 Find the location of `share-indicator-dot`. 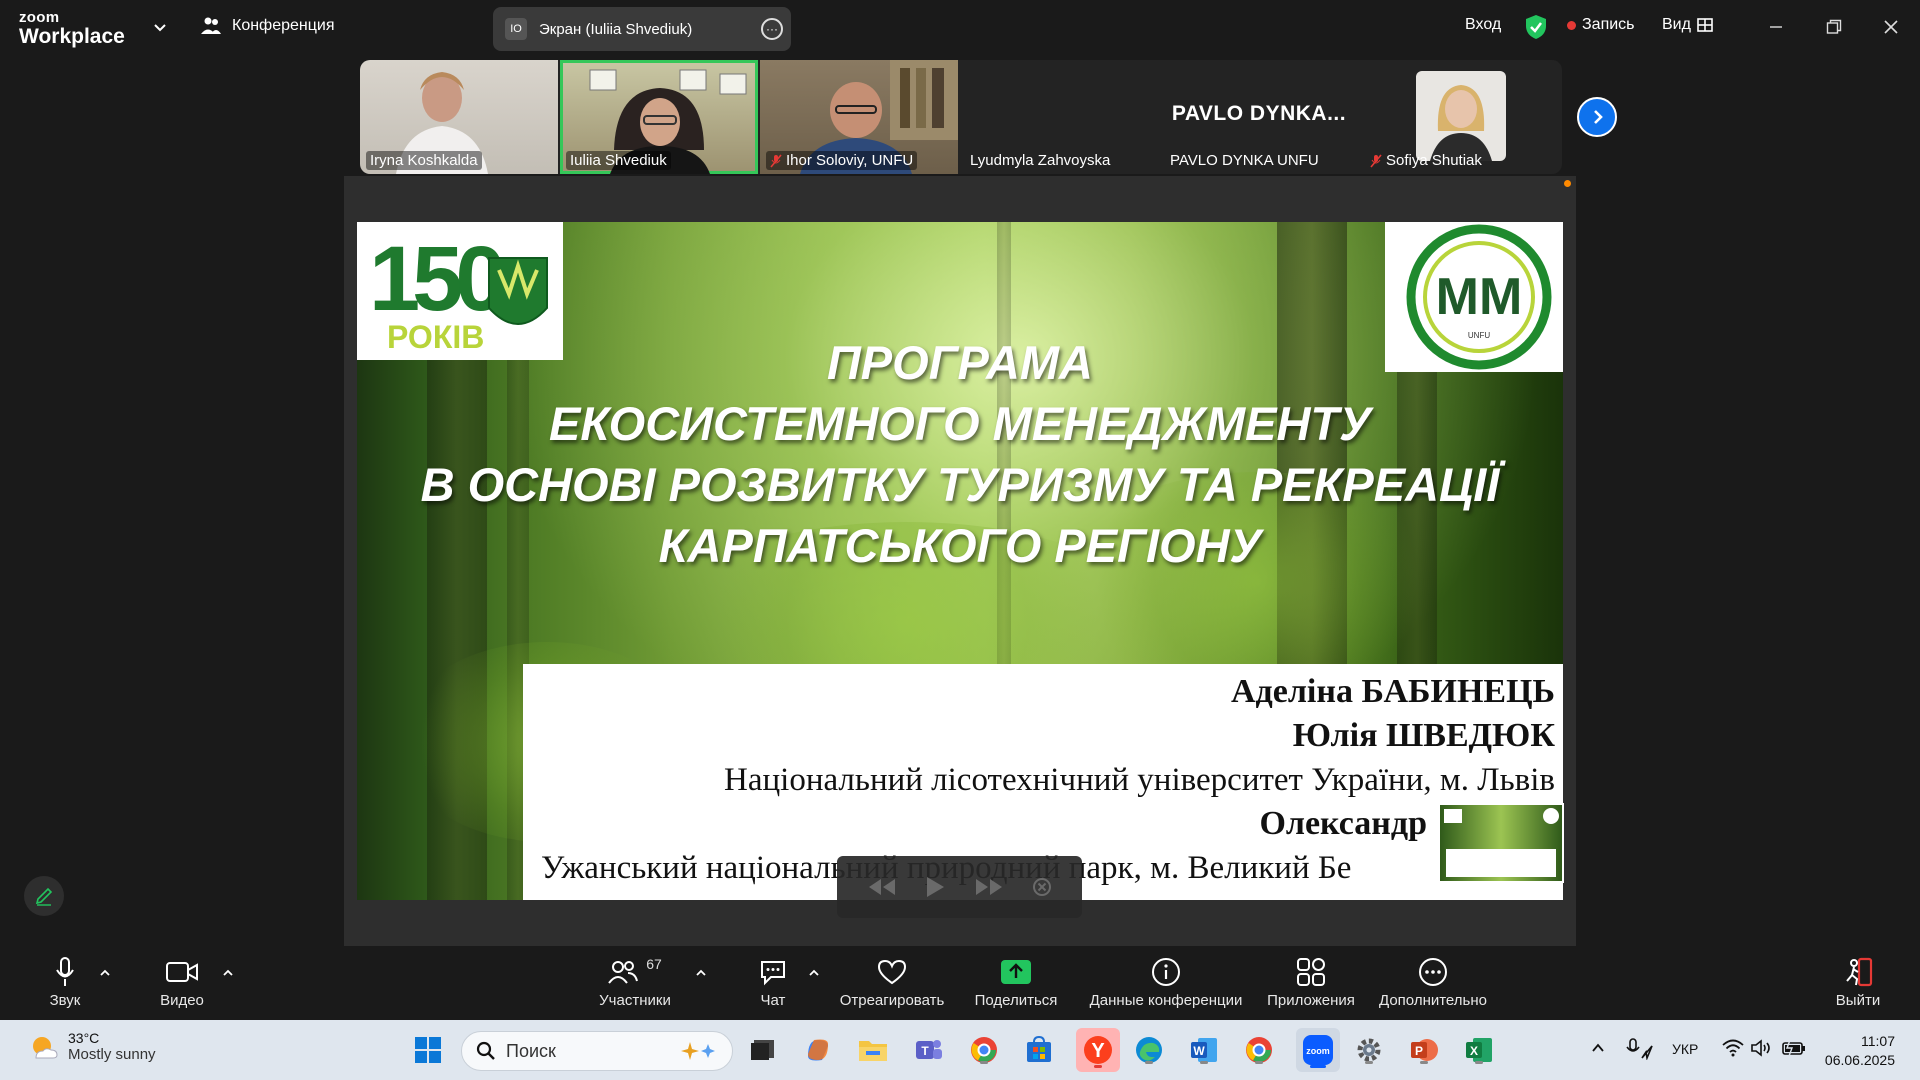

share-indicator-dot is located at coordinates (1567, 183).